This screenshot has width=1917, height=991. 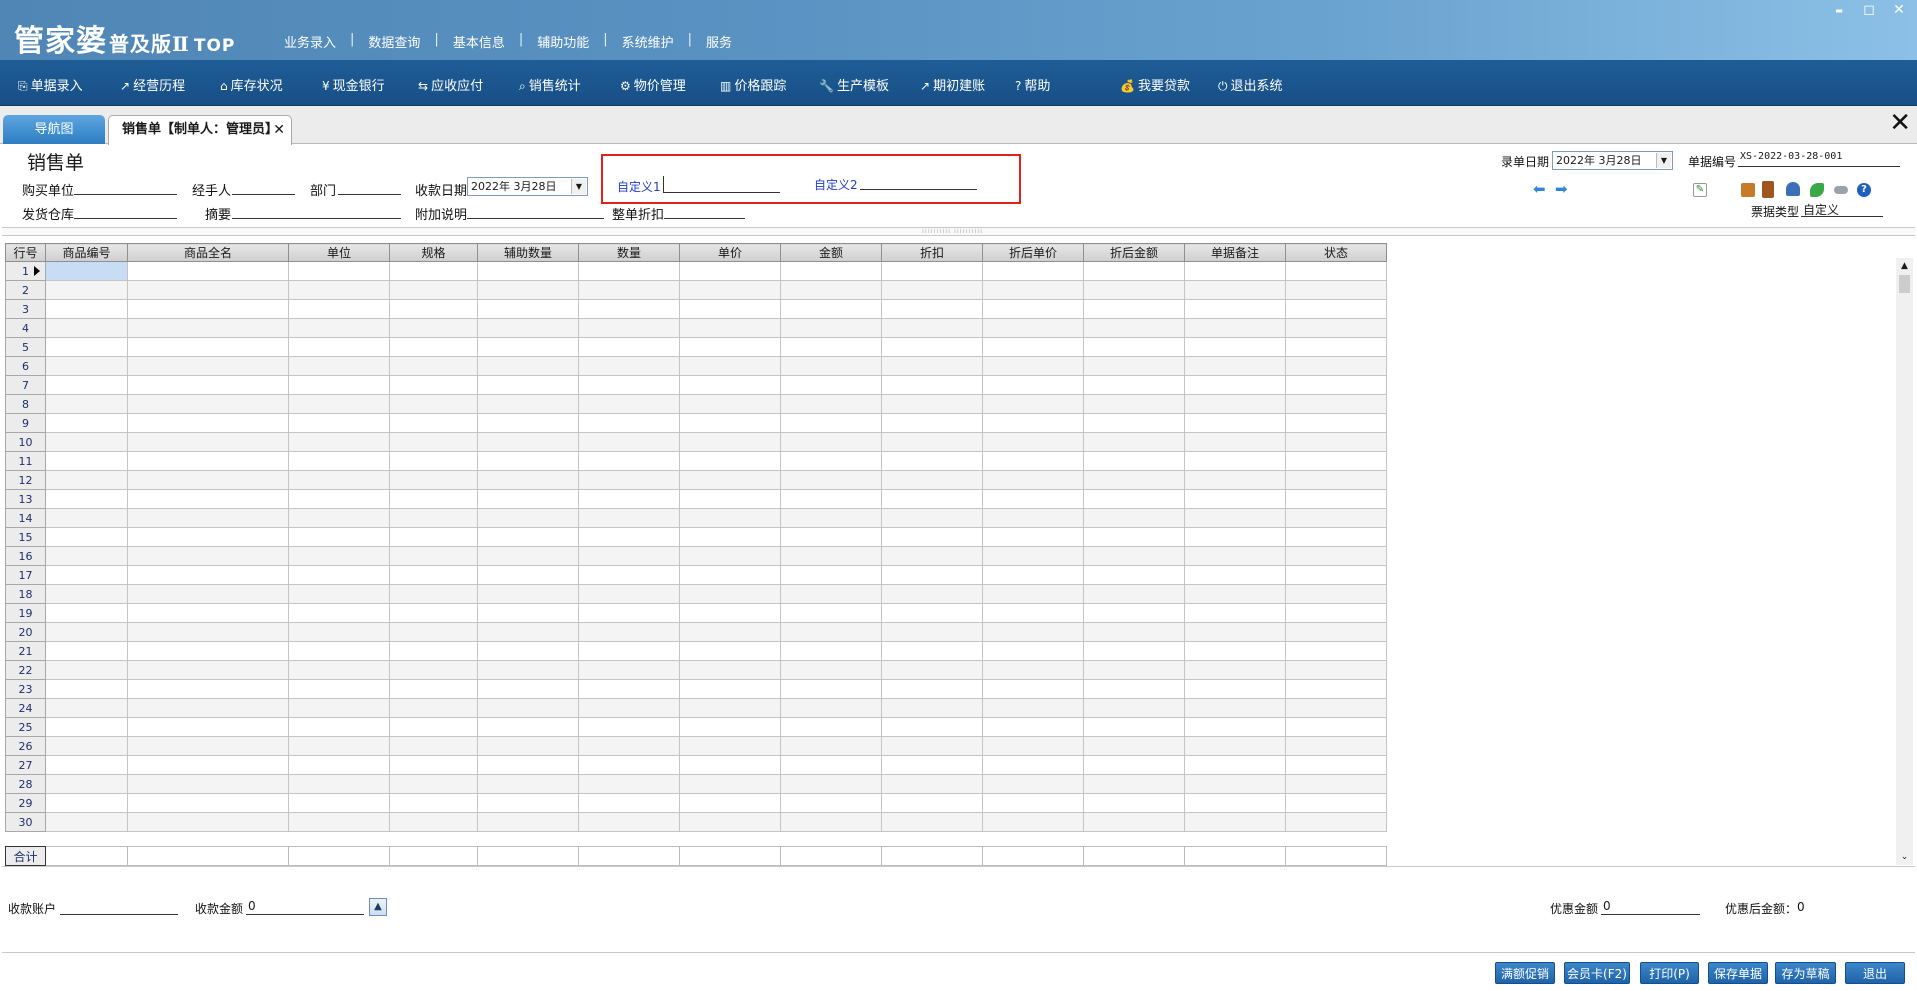 I want to click on column-header: 单价, so click(x=730, y=252).